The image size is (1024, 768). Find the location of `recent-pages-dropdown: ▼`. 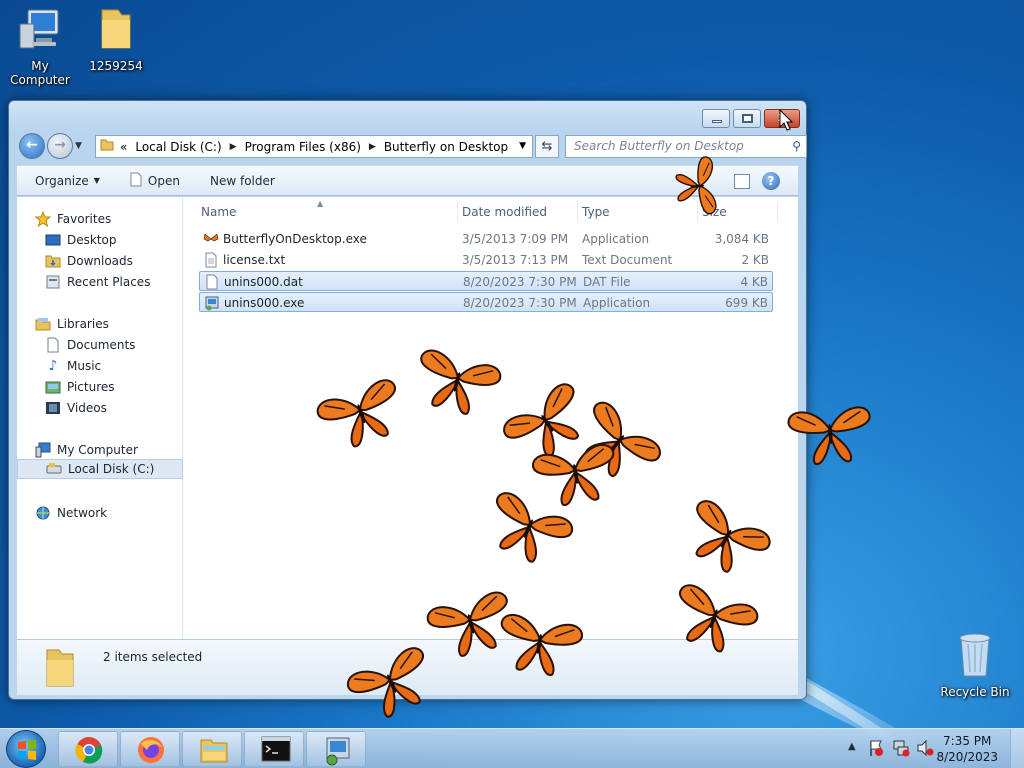

recent-pages-dropdown: ▼ is located at coordinates (78, 146).